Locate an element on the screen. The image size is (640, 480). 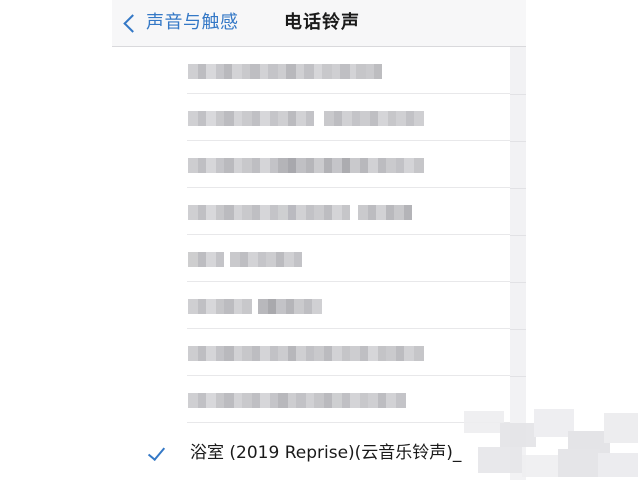
ringtone-item-selected: 浴室 (2019 Reprise)(云音乐铃声)_ is located at coordinates (311, 454).